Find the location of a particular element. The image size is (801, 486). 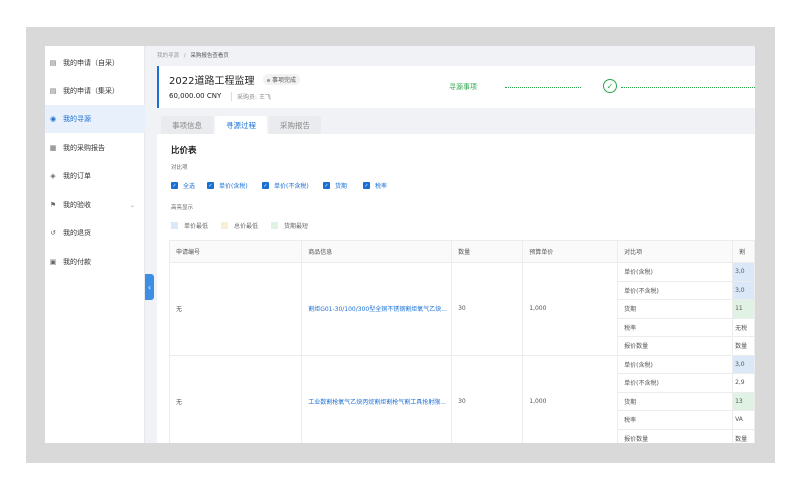

checkbox-price-notax: ✓ 单价(不含税) is located at coordinates (285, 185).